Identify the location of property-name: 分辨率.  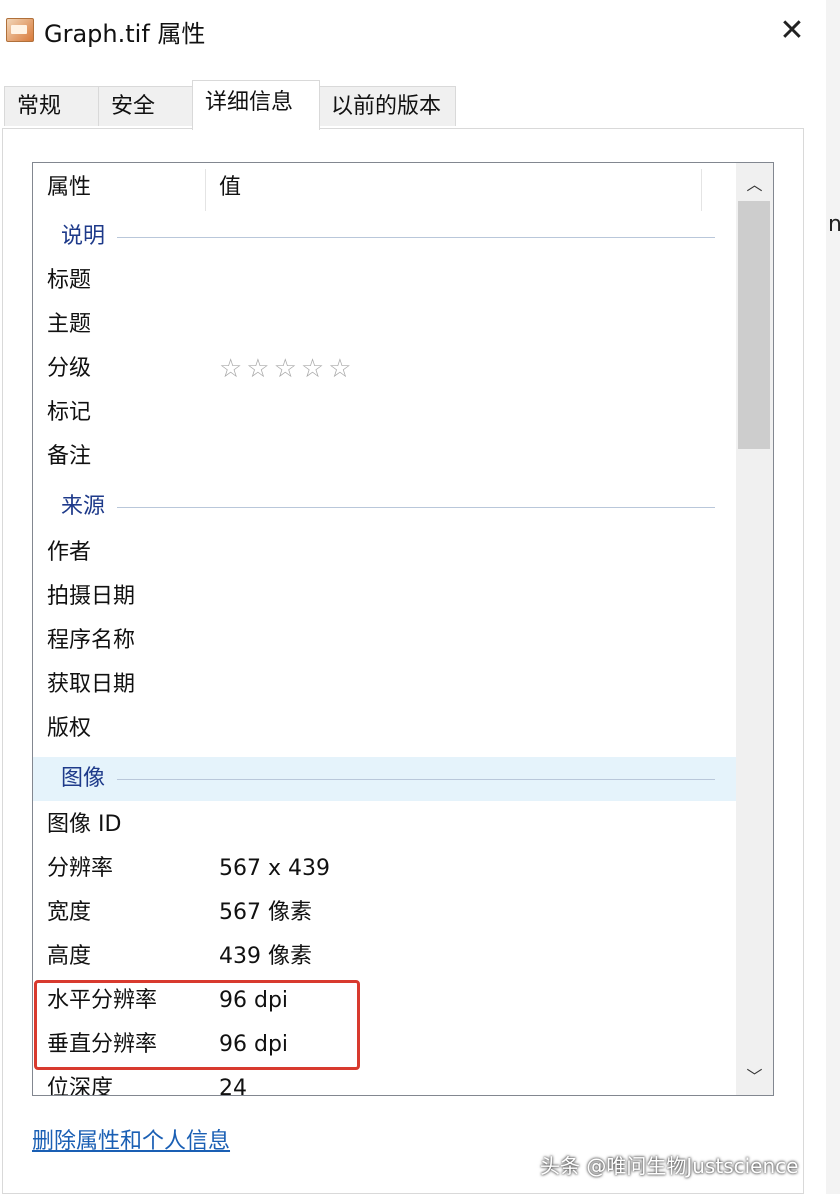
(80, 868).